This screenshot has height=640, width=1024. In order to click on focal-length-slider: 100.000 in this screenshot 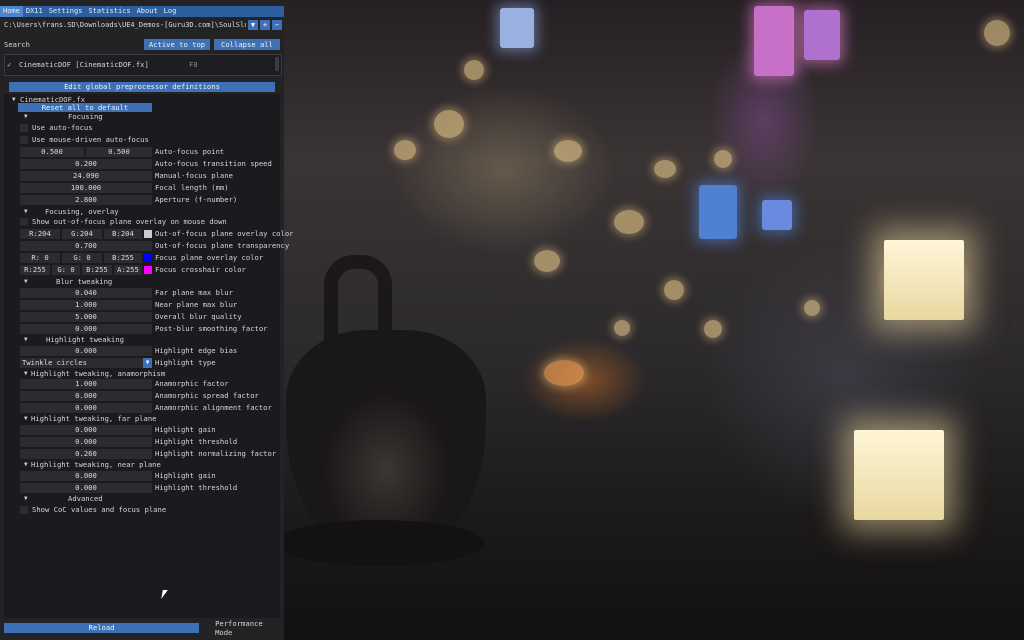, I will do `click(86, 188)`.